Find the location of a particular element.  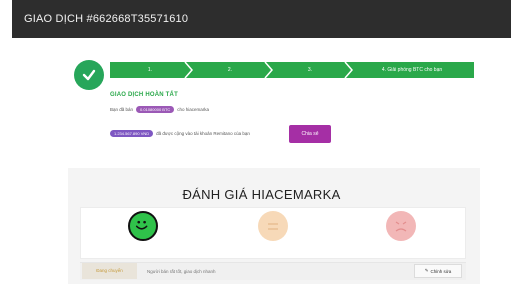

step-1: 1. is located at coordinates (150, 70).